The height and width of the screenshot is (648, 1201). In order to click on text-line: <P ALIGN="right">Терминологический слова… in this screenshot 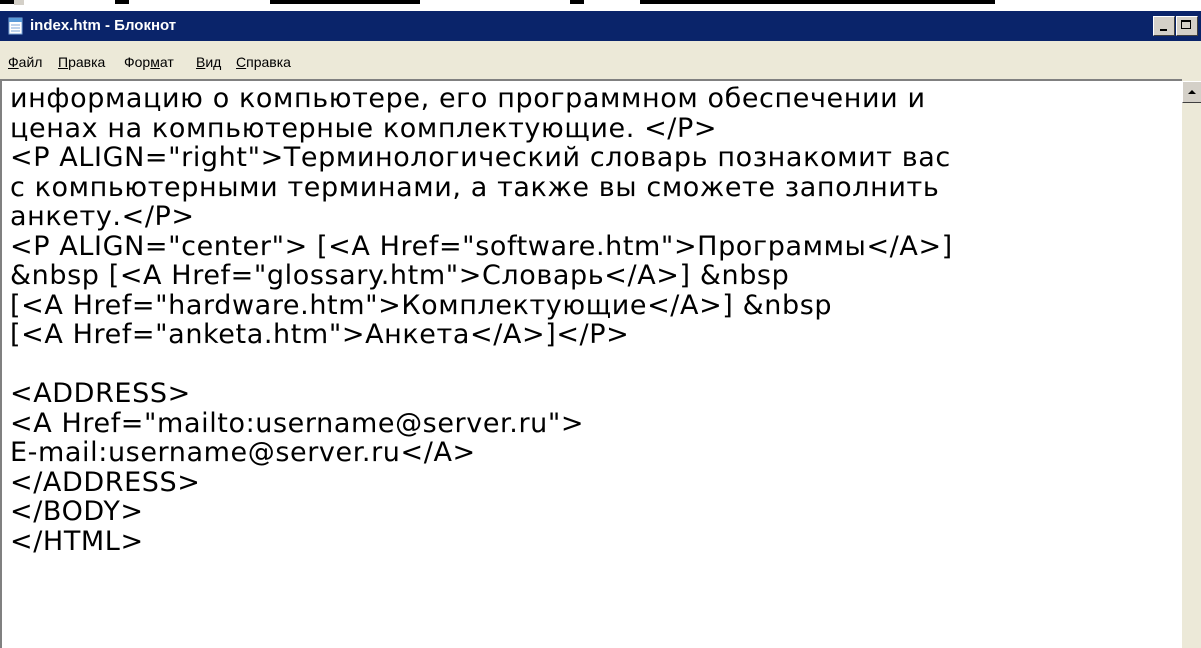, I will do `click(480, 157)`.